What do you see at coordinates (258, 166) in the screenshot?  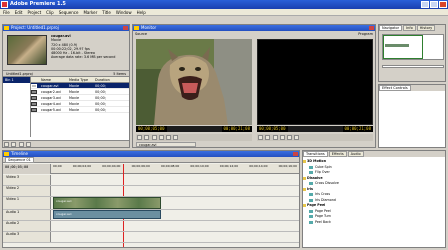 I see `ruler-label: 00;00;14;00` at bounding box center [258, 166].